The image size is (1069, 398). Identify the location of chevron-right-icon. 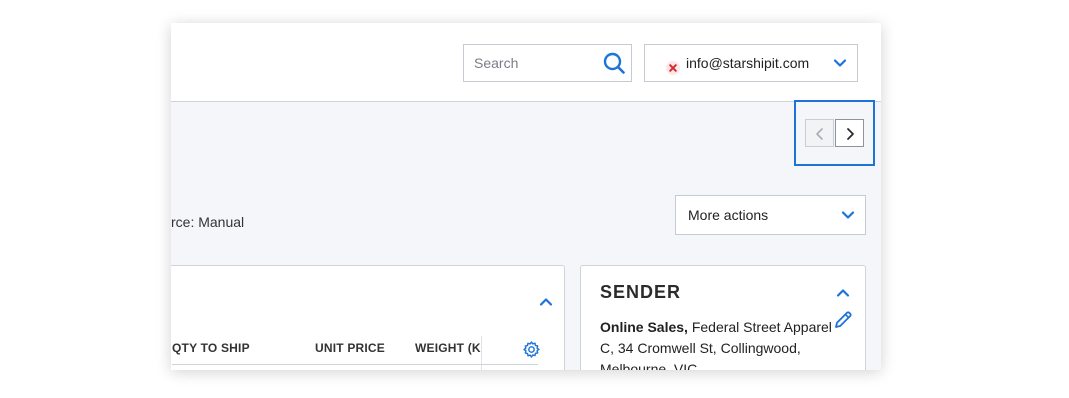
(850, 134).